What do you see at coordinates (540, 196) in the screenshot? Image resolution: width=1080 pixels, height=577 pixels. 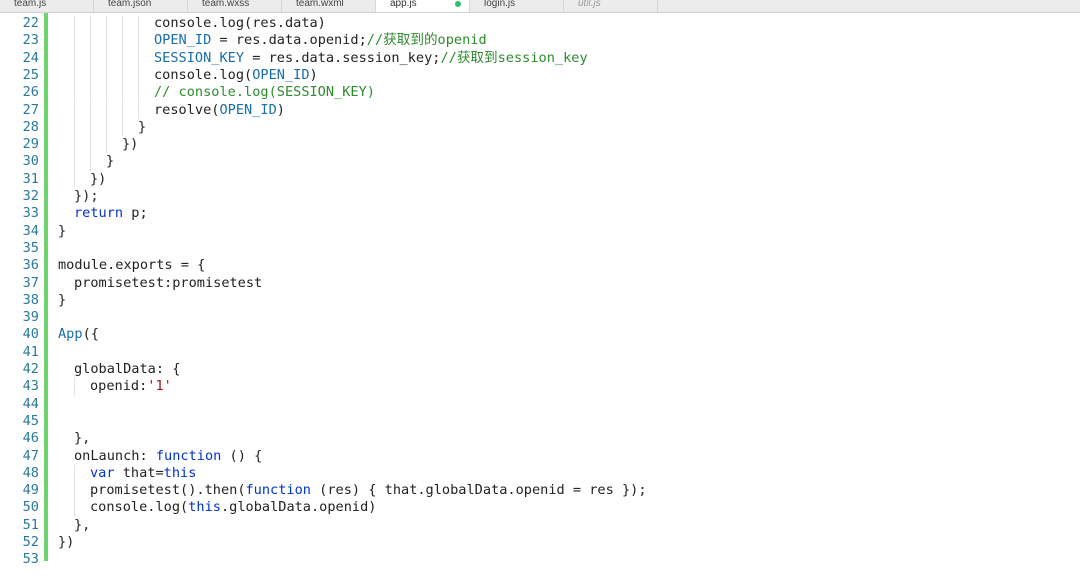 I see `code-line: 32});` at bounding box center [540, 196].